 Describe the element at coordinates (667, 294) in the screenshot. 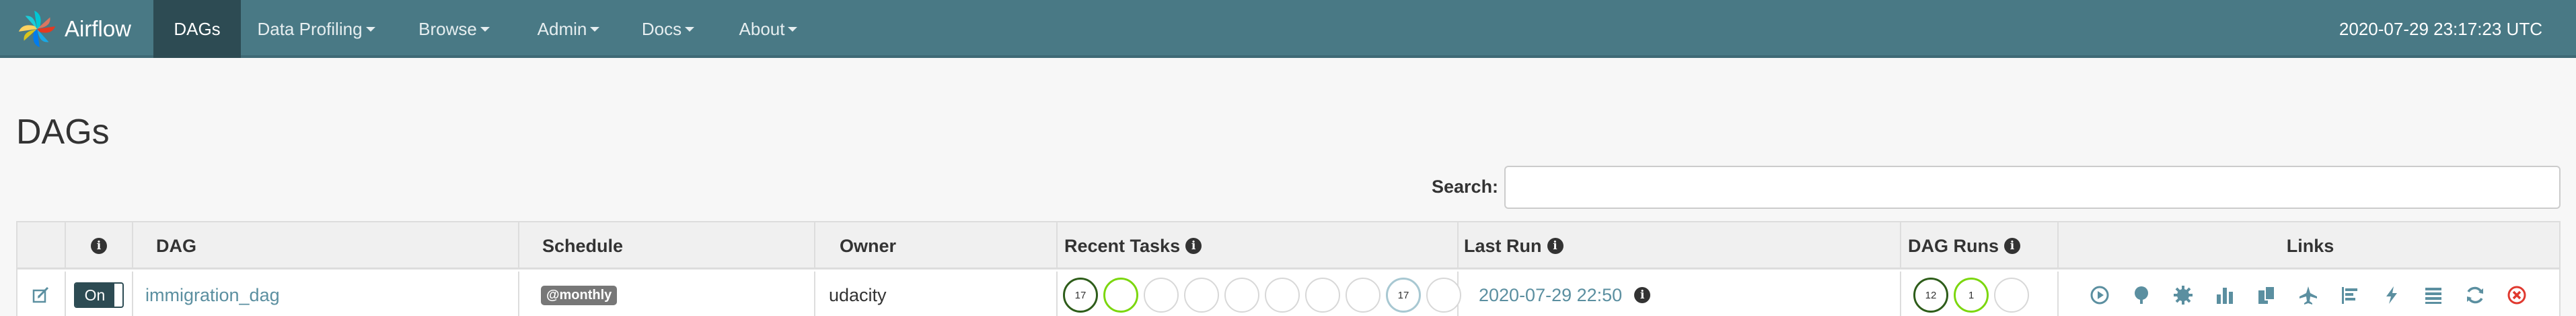

I see `schedule-cell: @monthly` at that location.